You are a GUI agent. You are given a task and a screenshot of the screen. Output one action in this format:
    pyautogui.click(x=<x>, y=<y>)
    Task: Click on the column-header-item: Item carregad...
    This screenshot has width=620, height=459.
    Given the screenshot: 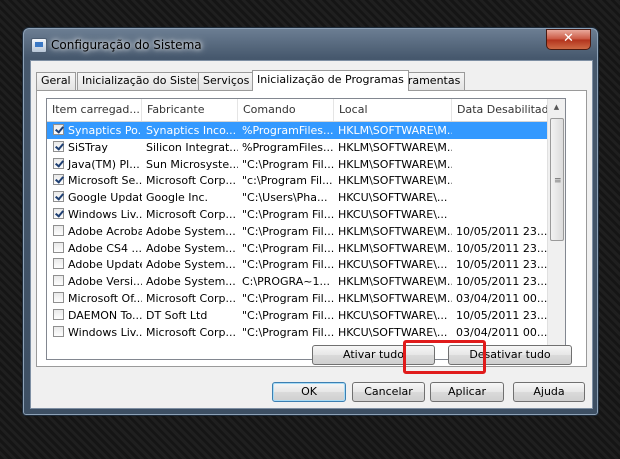 What is the action you would take?
    pyautogui.click(x=94, y=110)
    